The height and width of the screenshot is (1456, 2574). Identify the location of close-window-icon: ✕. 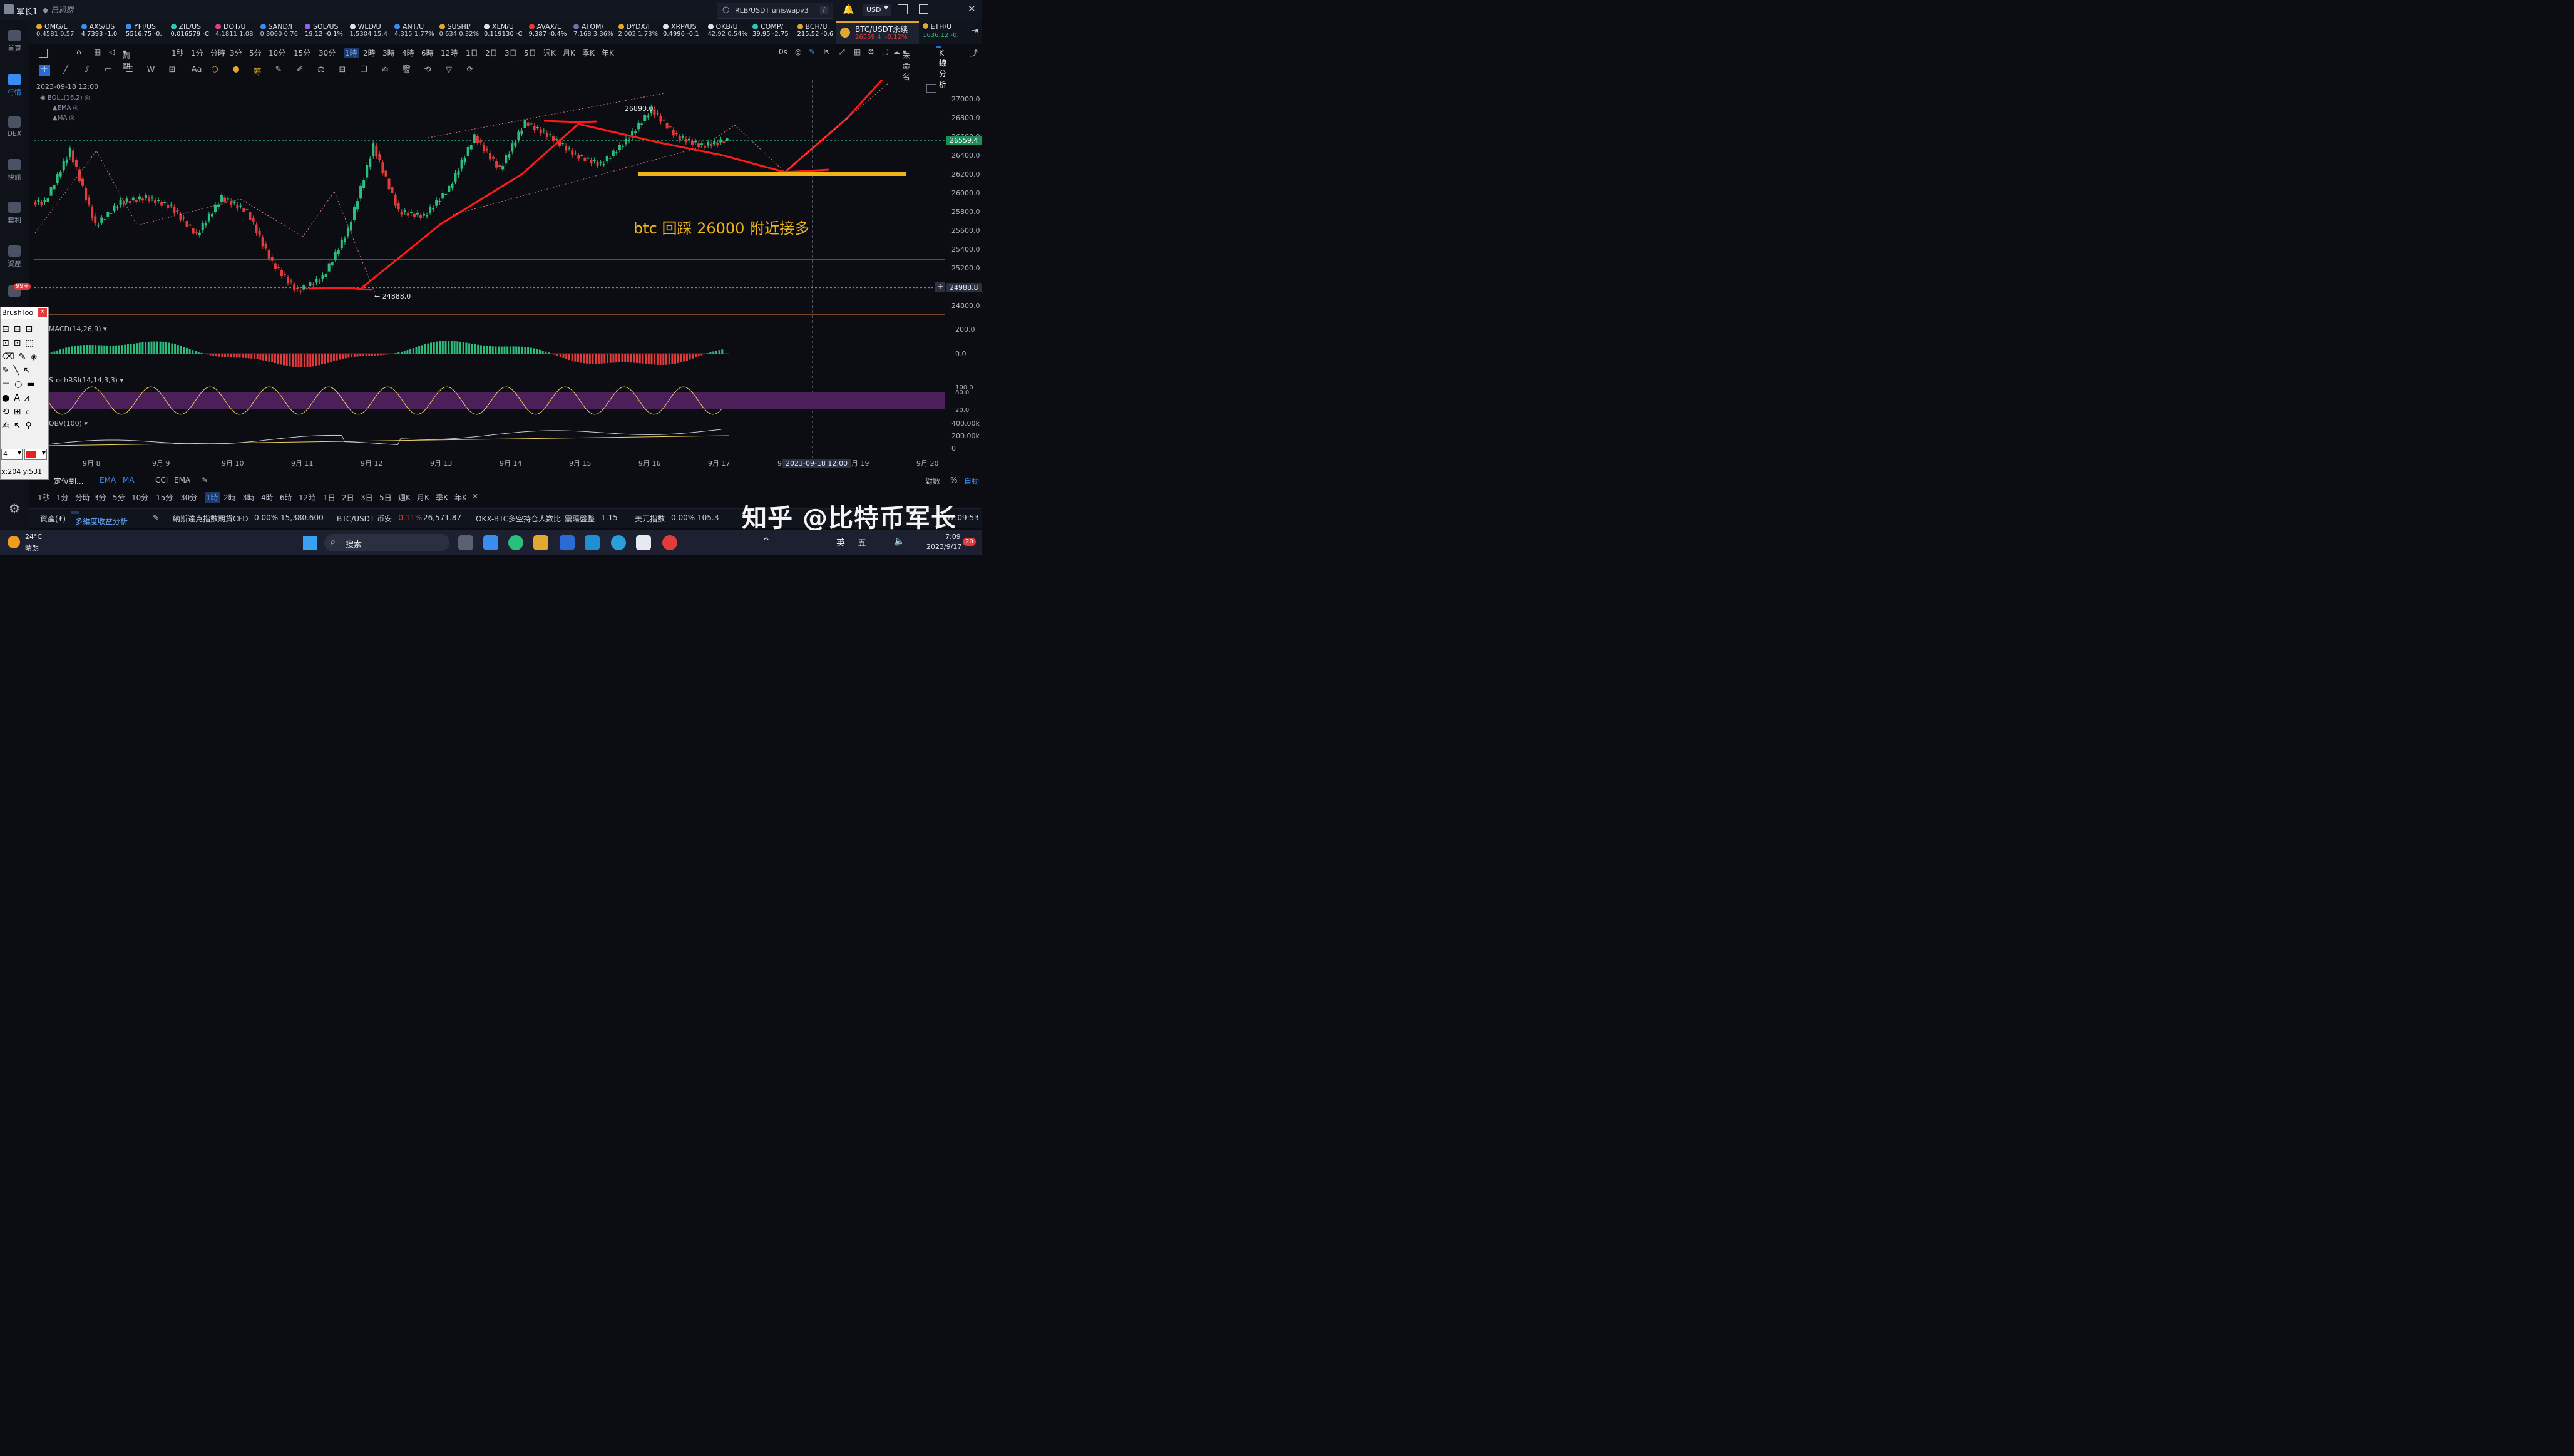
(972, 9).